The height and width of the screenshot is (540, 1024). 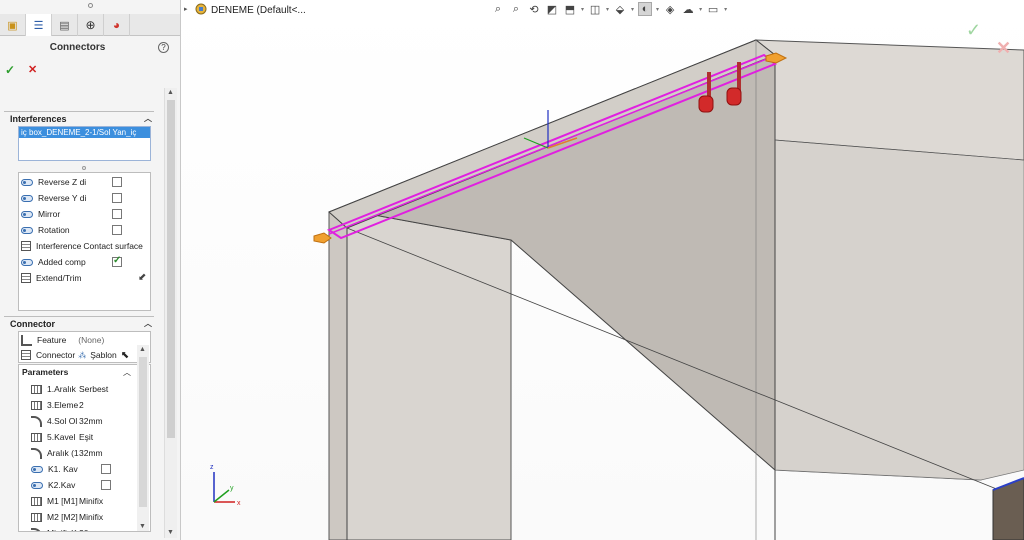 I want to click on parameter-row: MinifixK20mm, so click(x=67, y=528).